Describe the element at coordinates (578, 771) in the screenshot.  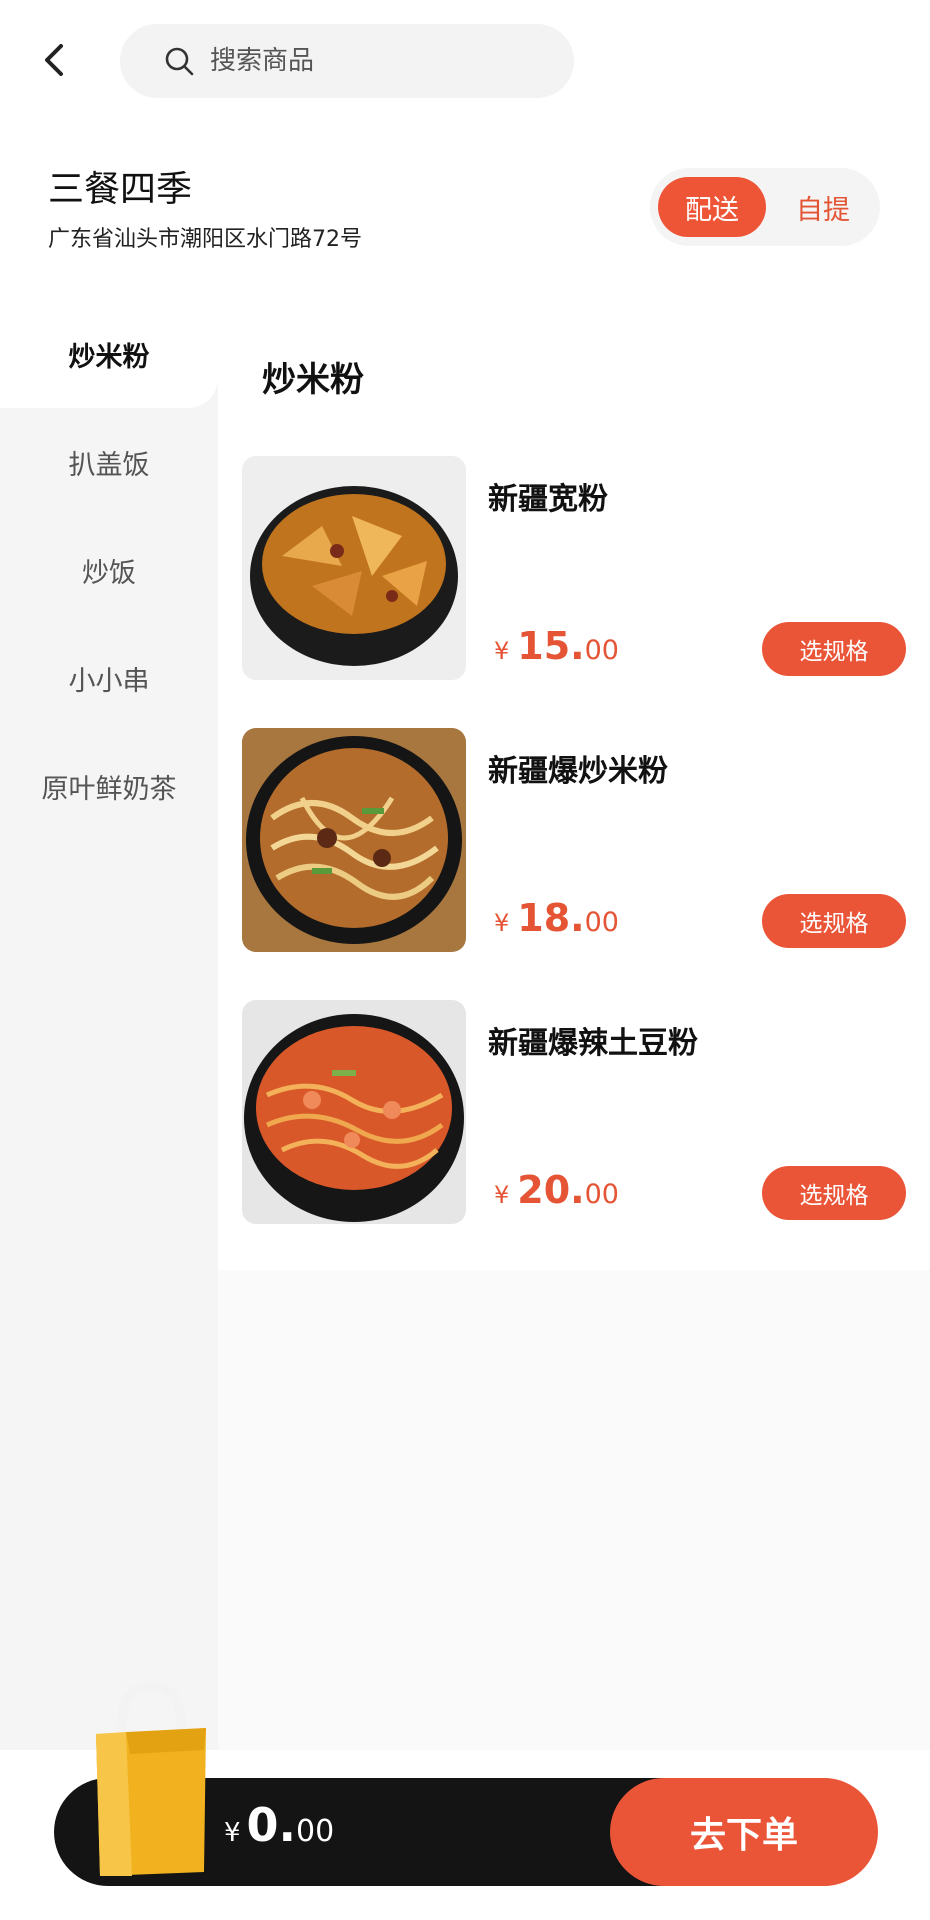
I see `product-name: 新疆爆炒米粉` at that location.